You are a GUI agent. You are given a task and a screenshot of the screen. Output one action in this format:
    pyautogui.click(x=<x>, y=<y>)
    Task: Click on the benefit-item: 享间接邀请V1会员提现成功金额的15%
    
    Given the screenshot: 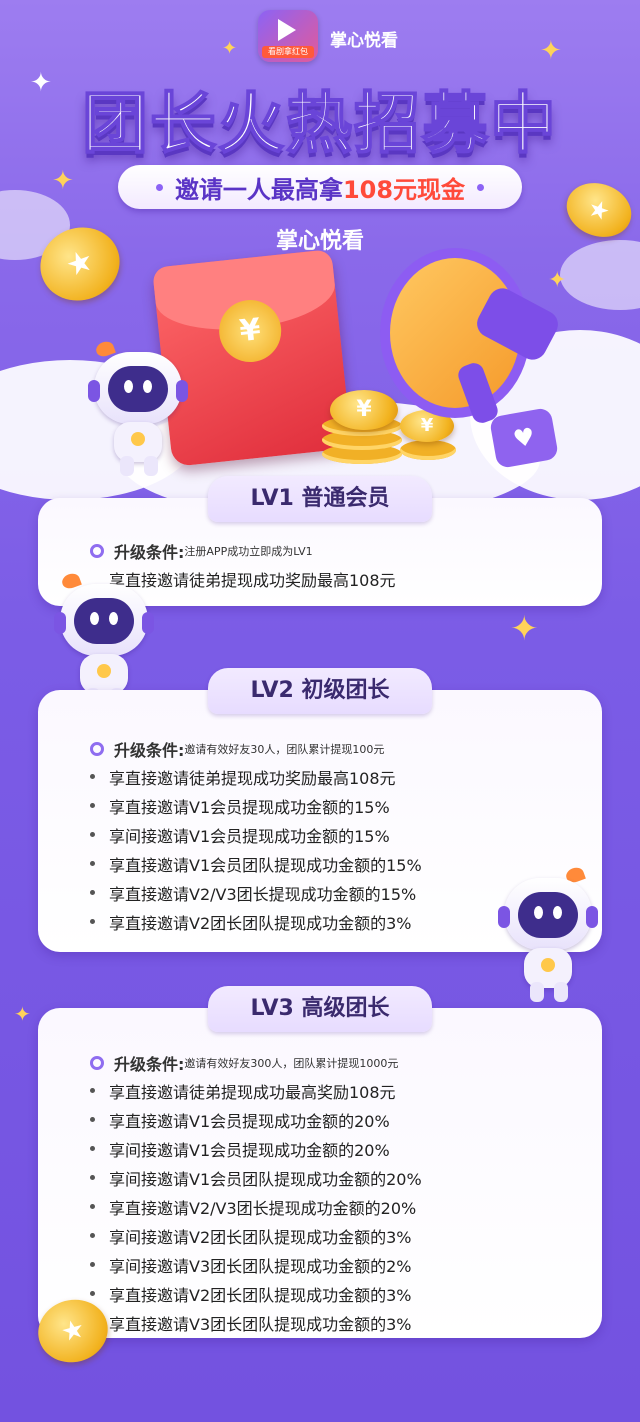 What is the action you would take?
    pyautogui.click(x=336, y=834)
    